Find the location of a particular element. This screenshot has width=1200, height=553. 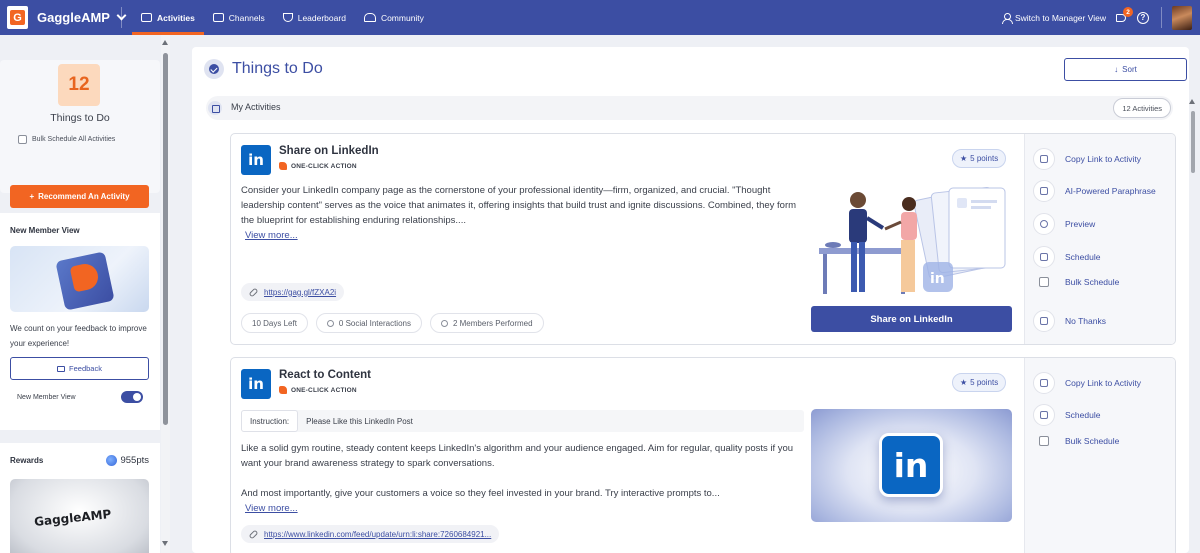

social-interactions-stat: 0 Social Interactions is located at coordinates (368, 323).